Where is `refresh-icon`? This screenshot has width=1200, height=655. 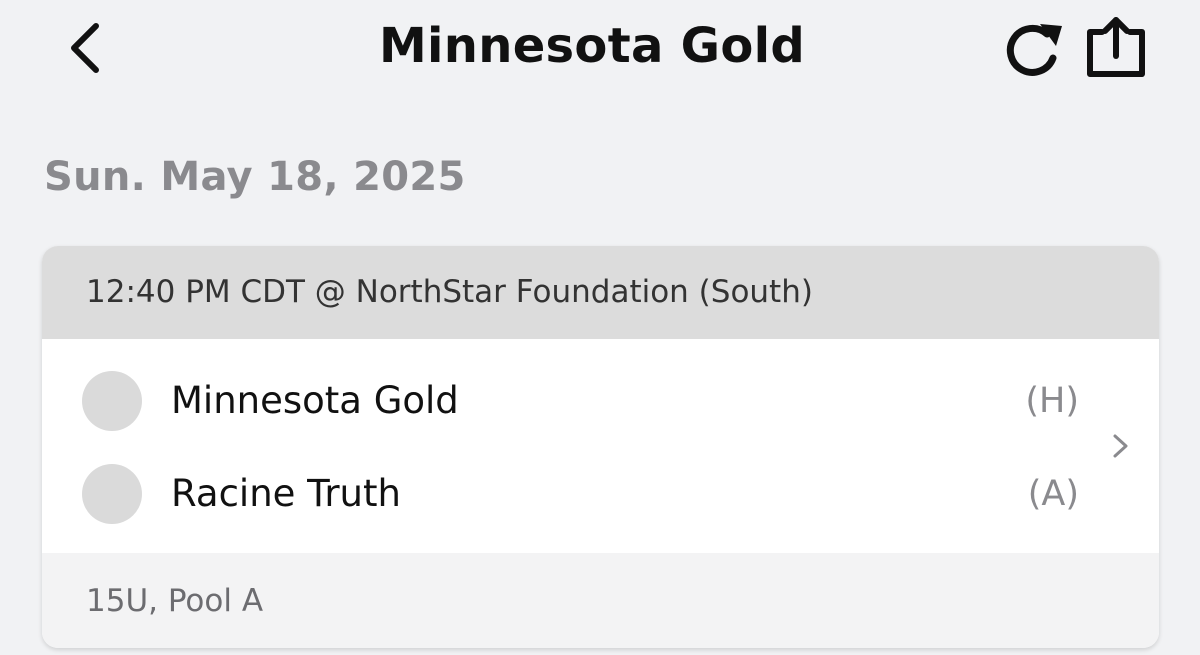
refresh-icon is located at coordinates (1034, 50).